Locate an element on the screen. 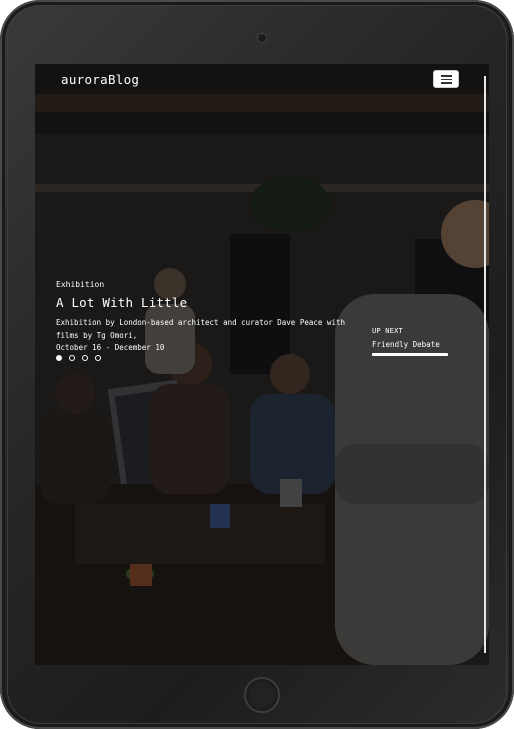 This screenshot has height=729, width=514. hamburger-icon is located at coordinates (446, 76).